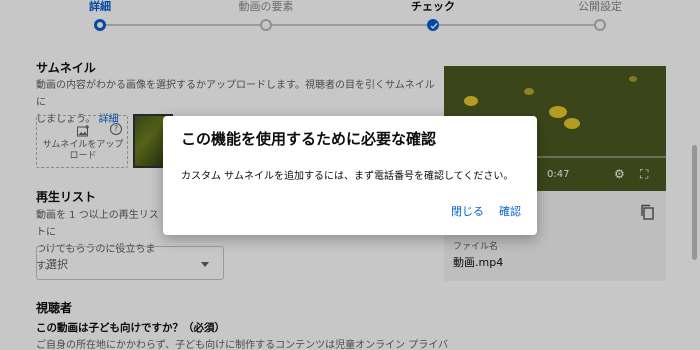 The width and height of the screenshot is (700, 350). I want to click on dialog-message: カスタム サムネイルを追加するには、まず電話番号を確認してください。, so click(347, 176).